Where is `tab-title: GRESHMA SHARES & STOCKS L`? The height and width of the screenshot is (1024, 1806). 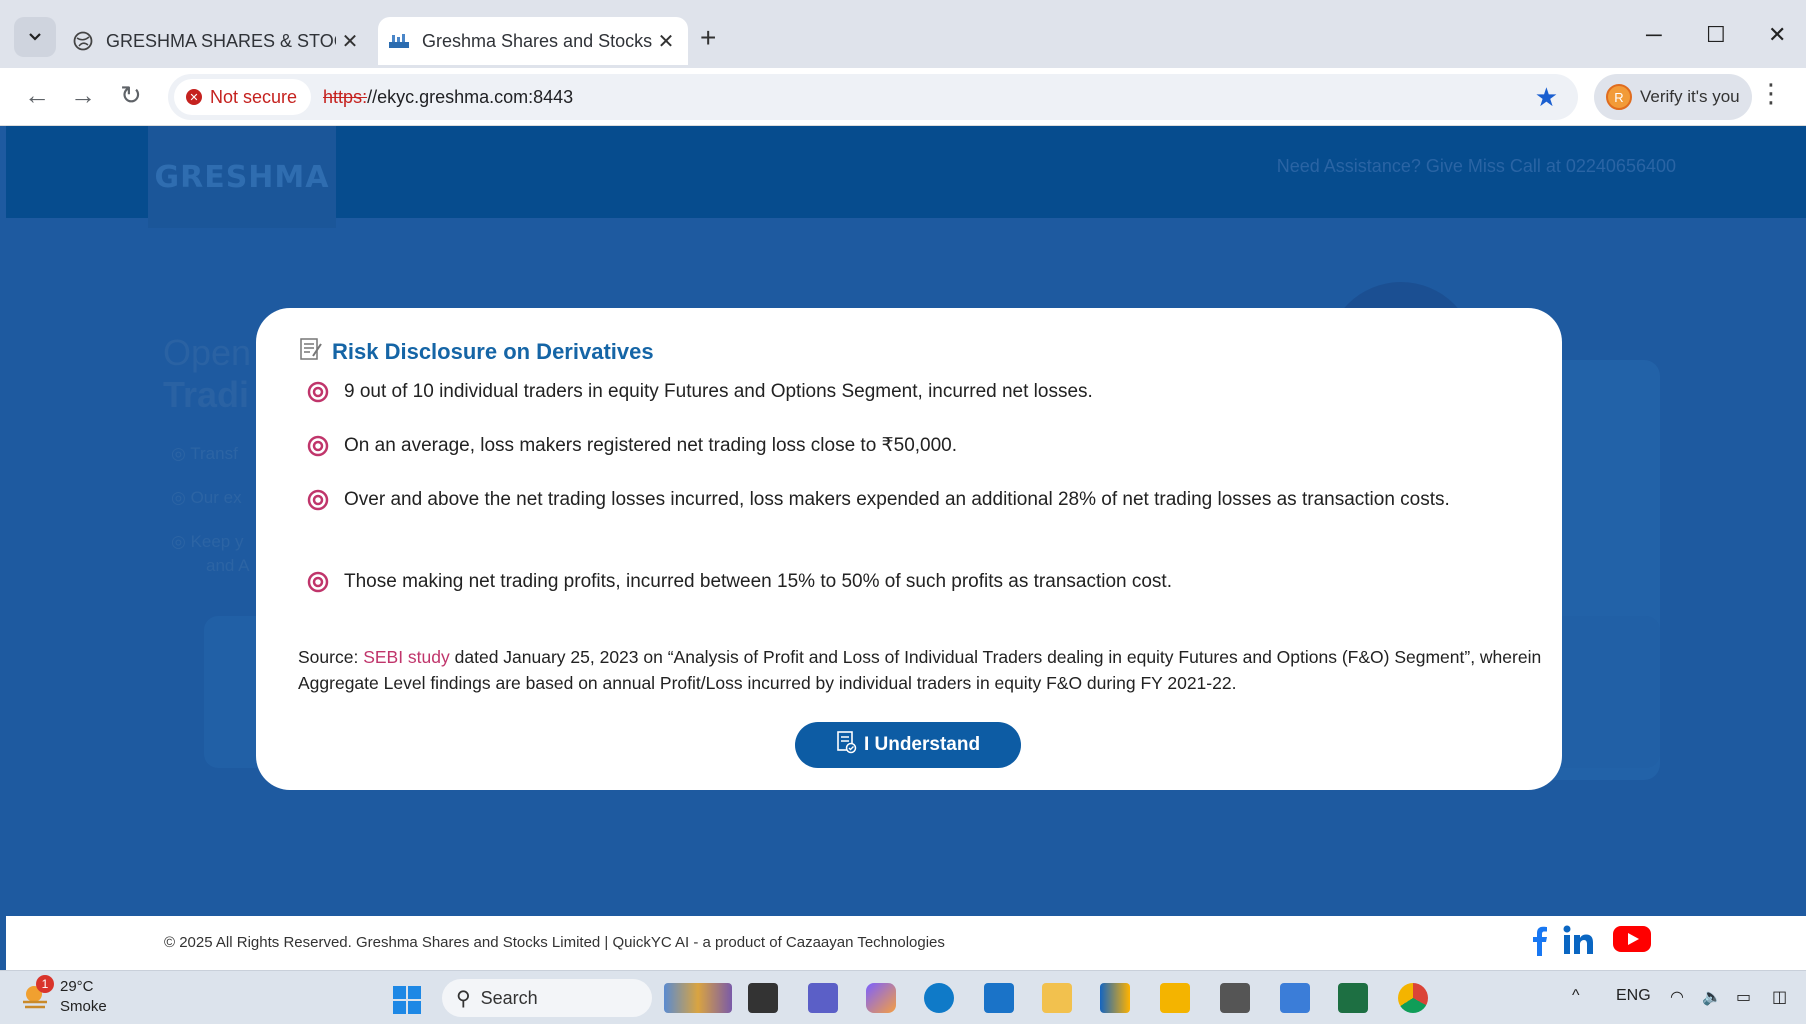 tab-title: GRESHMA SHARES & STOCKS L is located at coordinates (221, 40).